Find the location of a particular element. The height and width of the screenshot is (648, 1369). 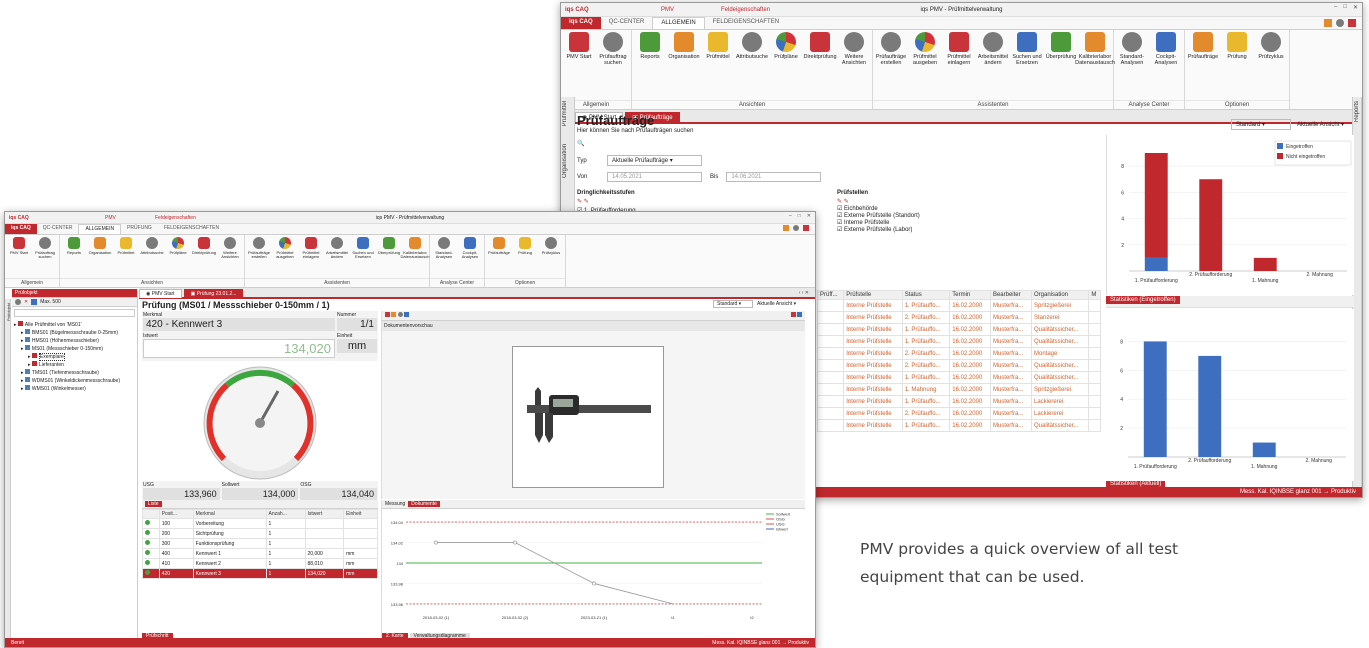

tab-pruefung: PRÜFUNG is located at coordinates (139, 229).